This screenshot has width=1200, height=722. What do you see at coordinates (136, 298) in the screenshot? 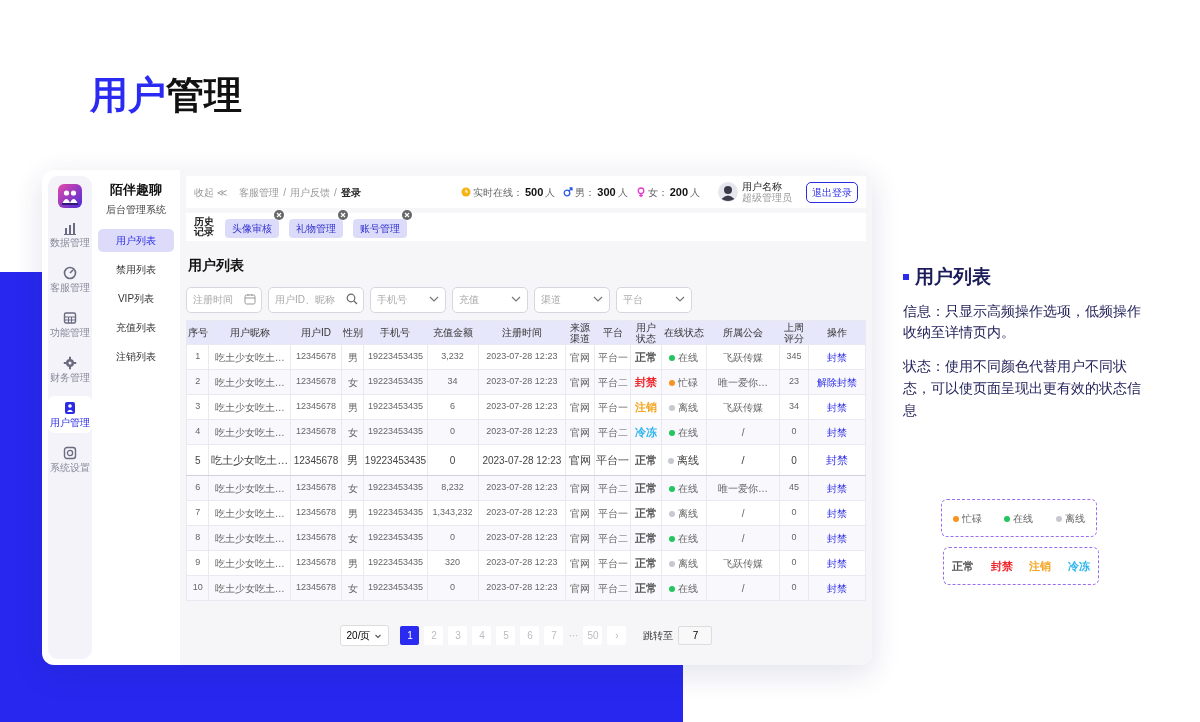
I see `submenu-item: VIP列表` at bounding box center [136, 298].